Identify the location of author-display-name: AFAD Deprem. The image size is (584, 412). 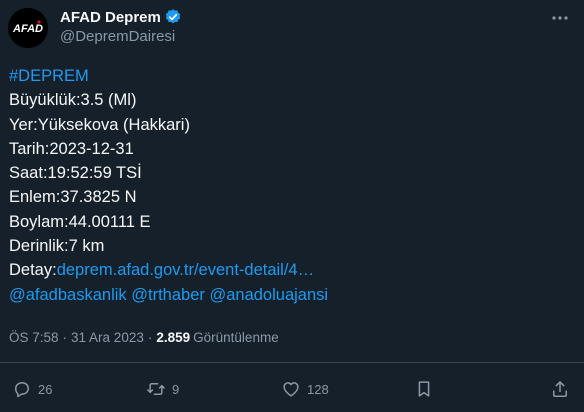
(110, 17).